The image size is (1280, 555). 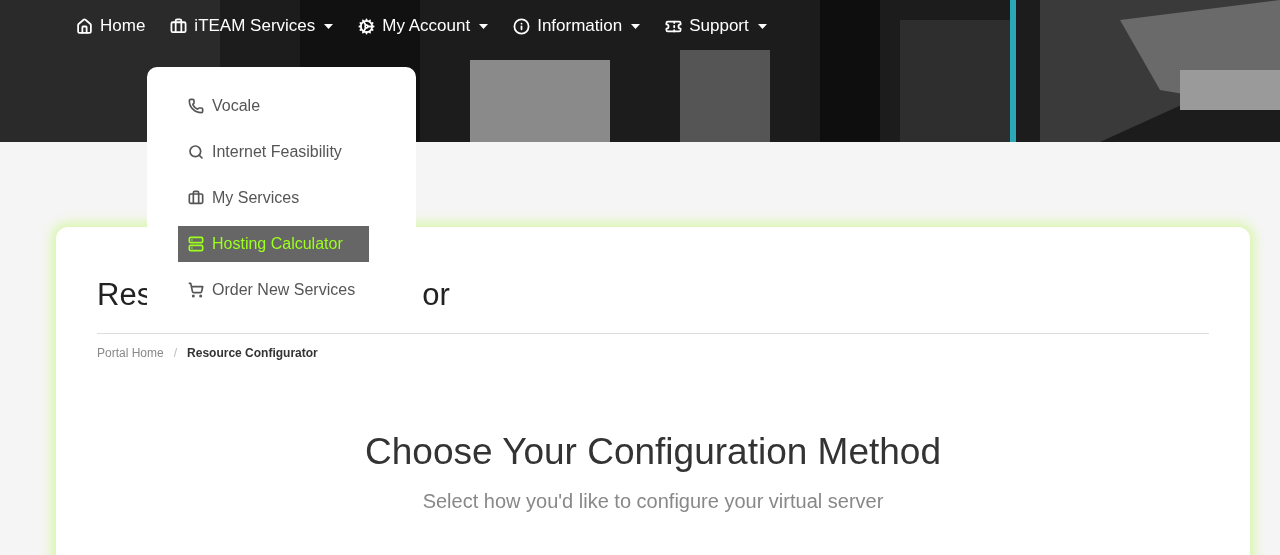 I want to click on nav-link: Support, so click(x=719, y=26).